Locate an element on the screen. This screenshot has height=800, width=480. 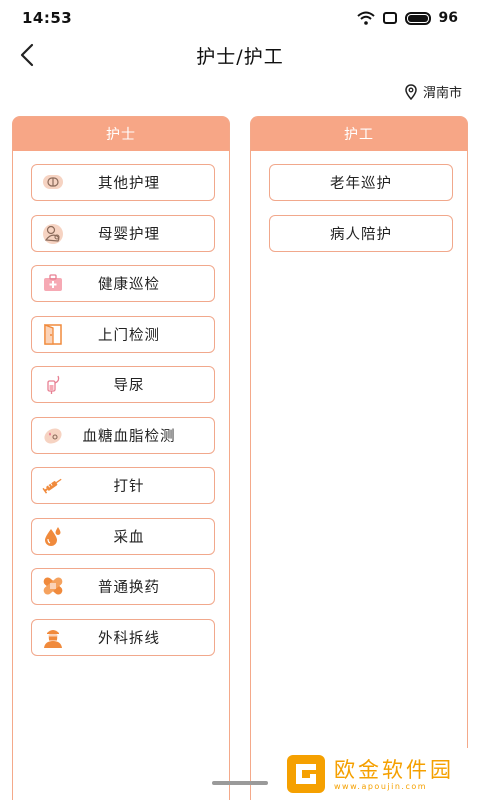
battery-level: 96 is located at coordinates (448, 18).